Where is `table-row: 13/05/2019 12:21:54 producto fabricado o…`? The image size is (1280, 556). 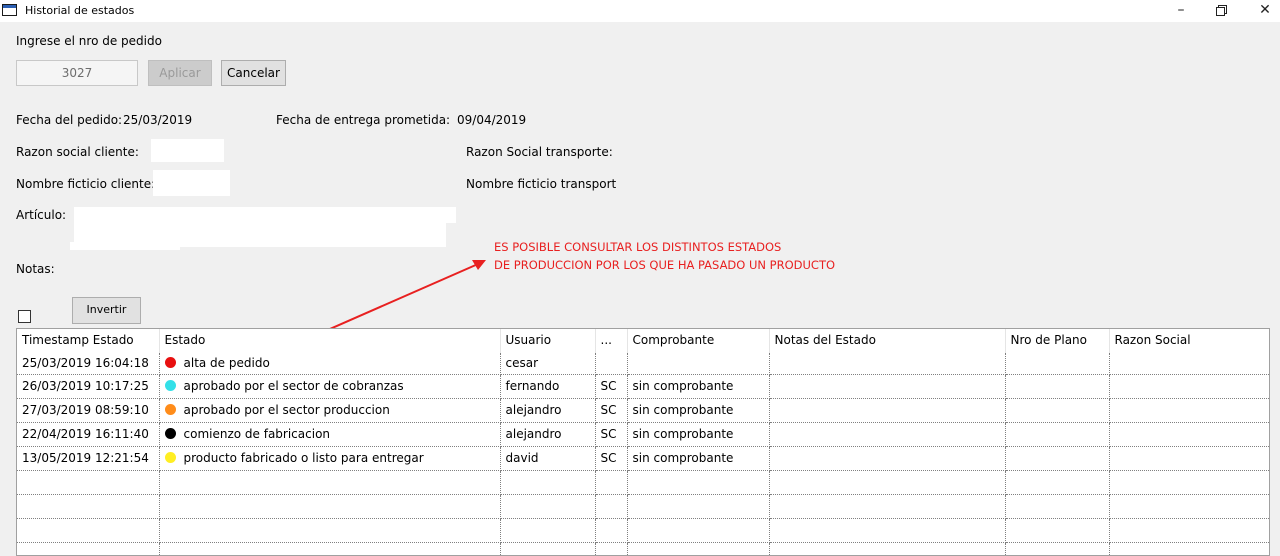
table-row: 13/05/2019 12:21:54 producto fabricado o… is located at coordinates (643, 458).